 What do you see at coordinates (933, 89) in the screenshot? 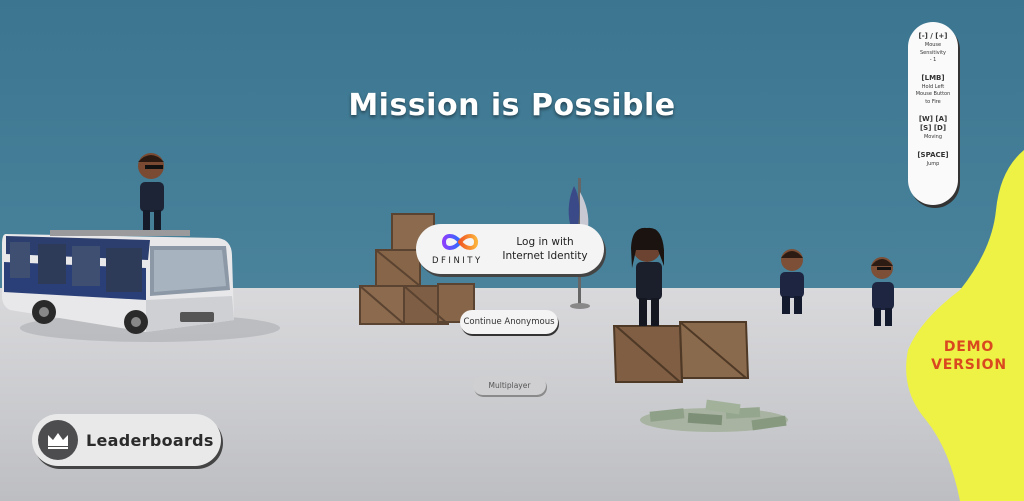
I see `control-fire: [LMB] Hold Left Mouse Button to Fire` at bounding box center [933, 89].